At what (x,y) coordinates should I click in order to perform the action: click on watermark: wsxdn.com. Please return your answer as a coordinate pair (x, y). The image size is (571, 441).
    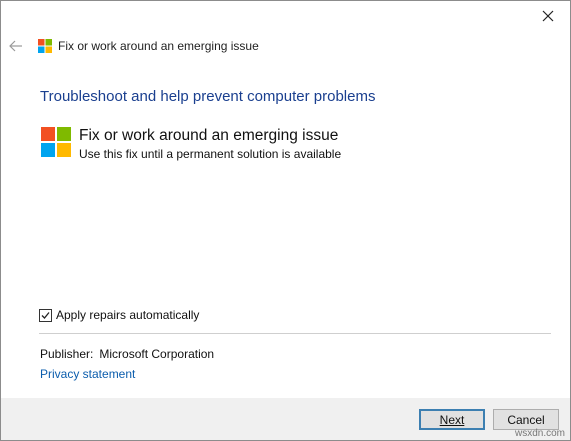
    Looking at the image, I should click on (539, 433).